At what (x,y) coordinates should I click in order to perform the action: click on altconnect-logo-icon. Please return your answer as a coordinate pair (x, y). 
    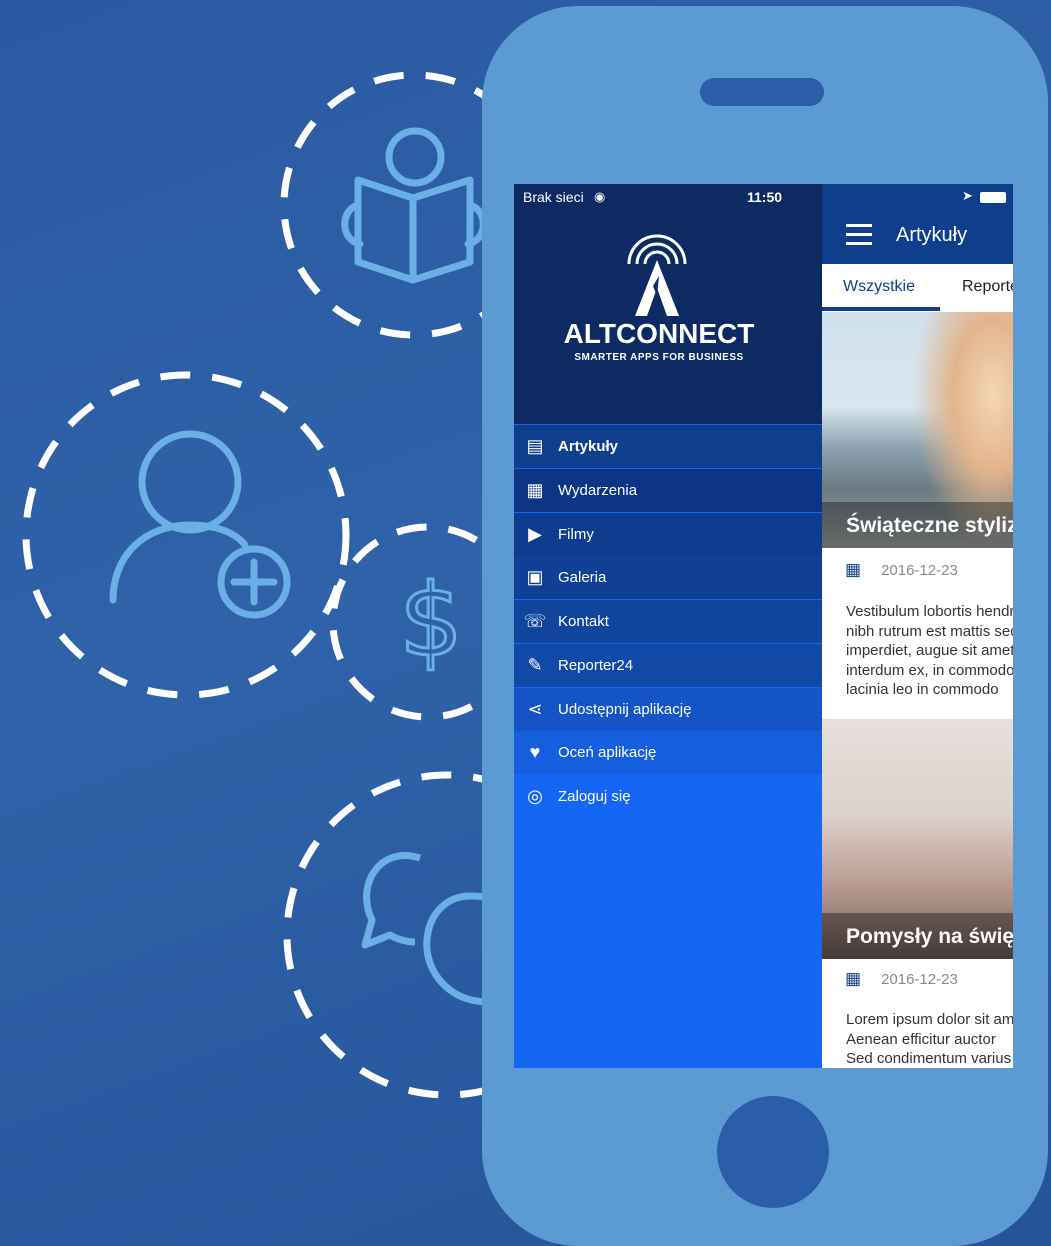
    Looking at the image, I should click on (657, 275).